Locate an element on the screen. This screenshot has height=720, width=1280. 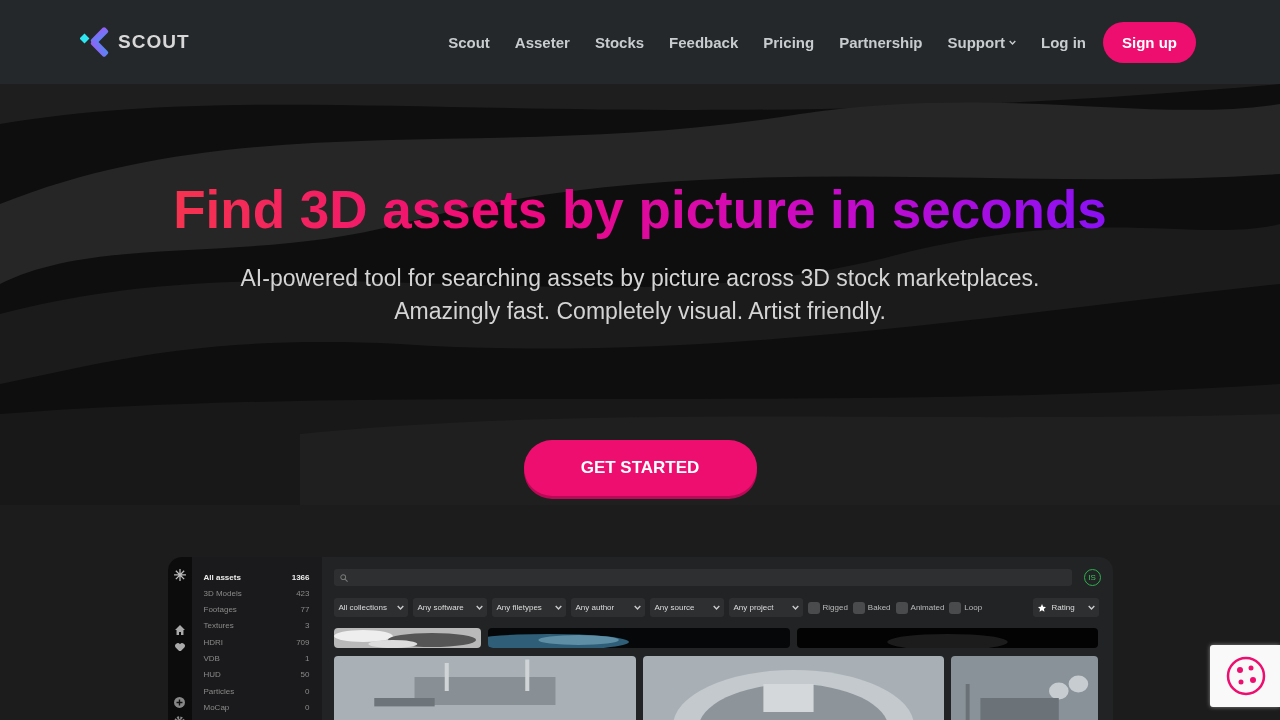
checkbox-label: Loop is located at coordinates (973, 607).